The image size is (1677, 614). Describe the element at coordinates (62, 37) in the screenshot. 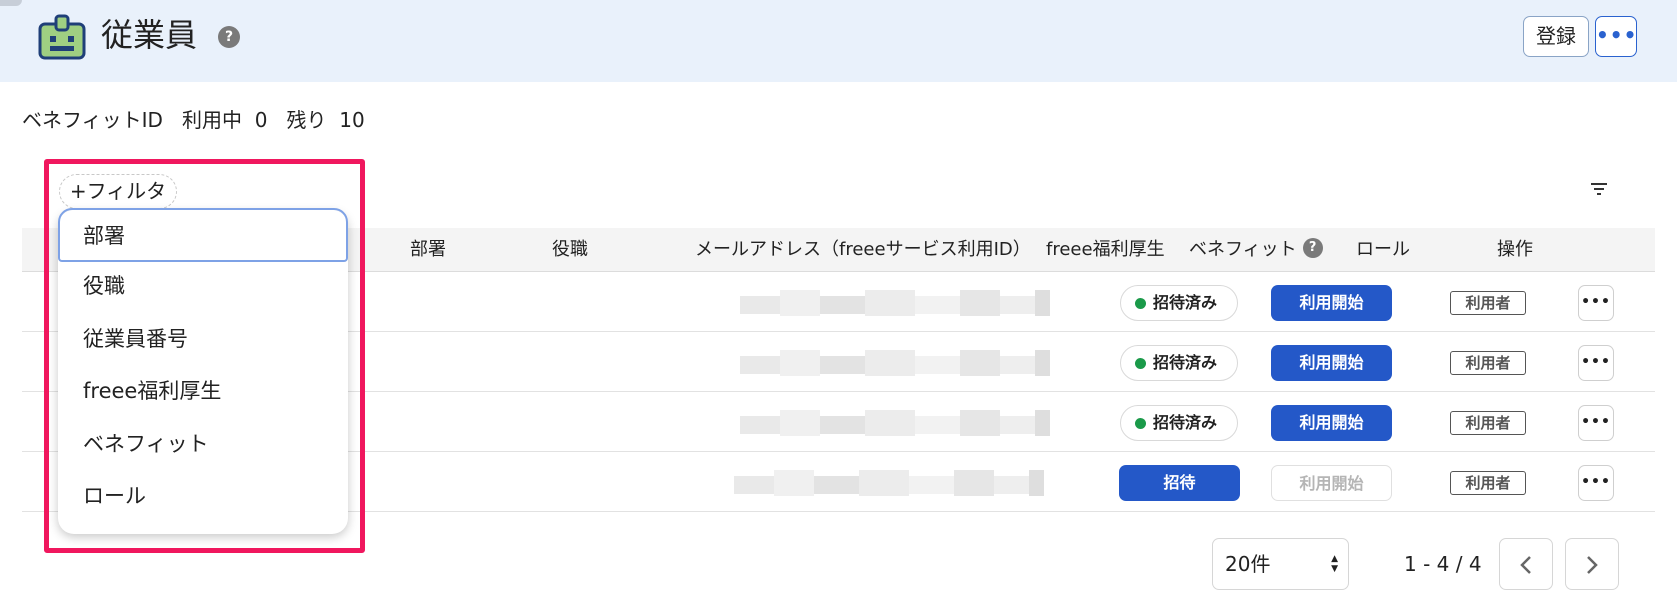

I see `id-badge-icon` at that location.